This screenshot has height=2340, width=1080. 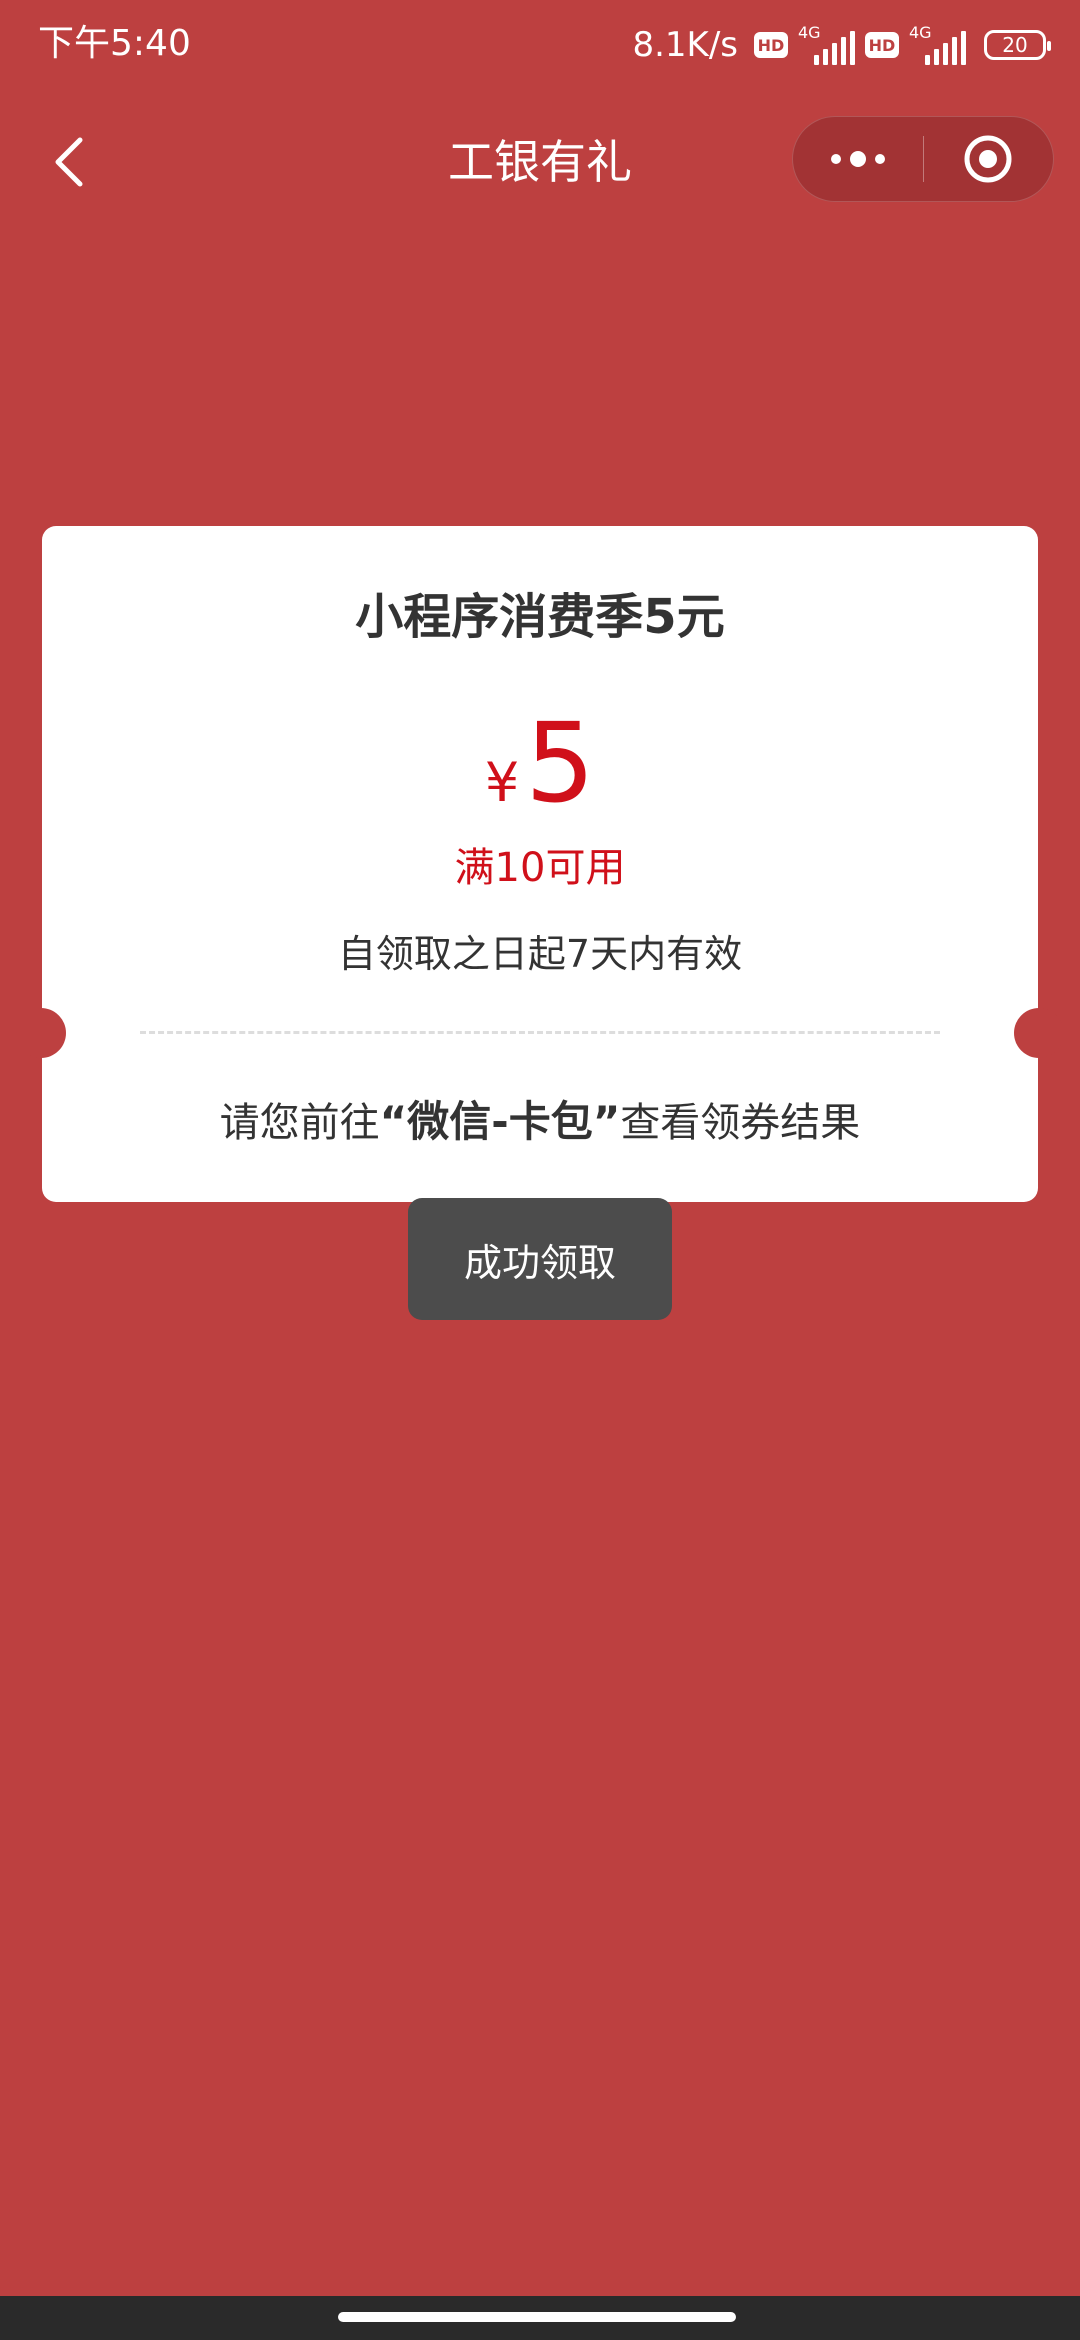 I want to click on coupon-threshold: 满10可用, so click(x=540, y=868).